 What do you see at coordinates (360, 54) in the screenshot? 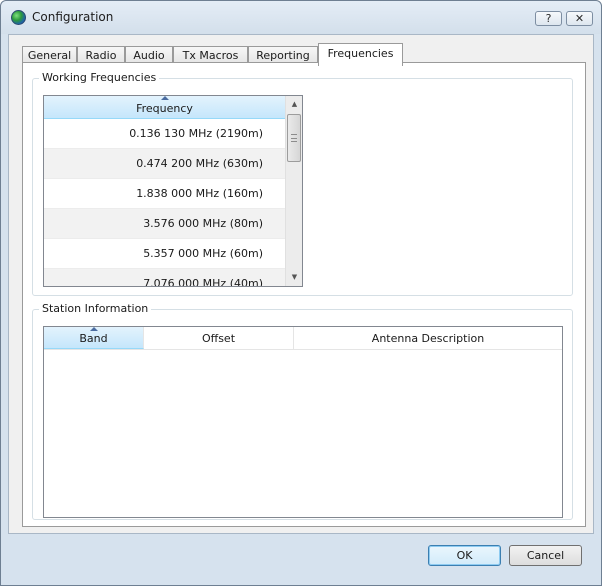
I see `tab-frequencies: Frequencies` at bounding box center [360, 54].